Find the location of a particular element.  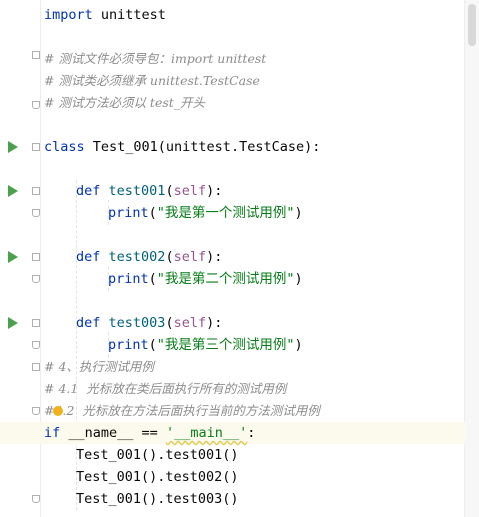

method-call: Test_001().test001() is located at coordinates (157, 455).